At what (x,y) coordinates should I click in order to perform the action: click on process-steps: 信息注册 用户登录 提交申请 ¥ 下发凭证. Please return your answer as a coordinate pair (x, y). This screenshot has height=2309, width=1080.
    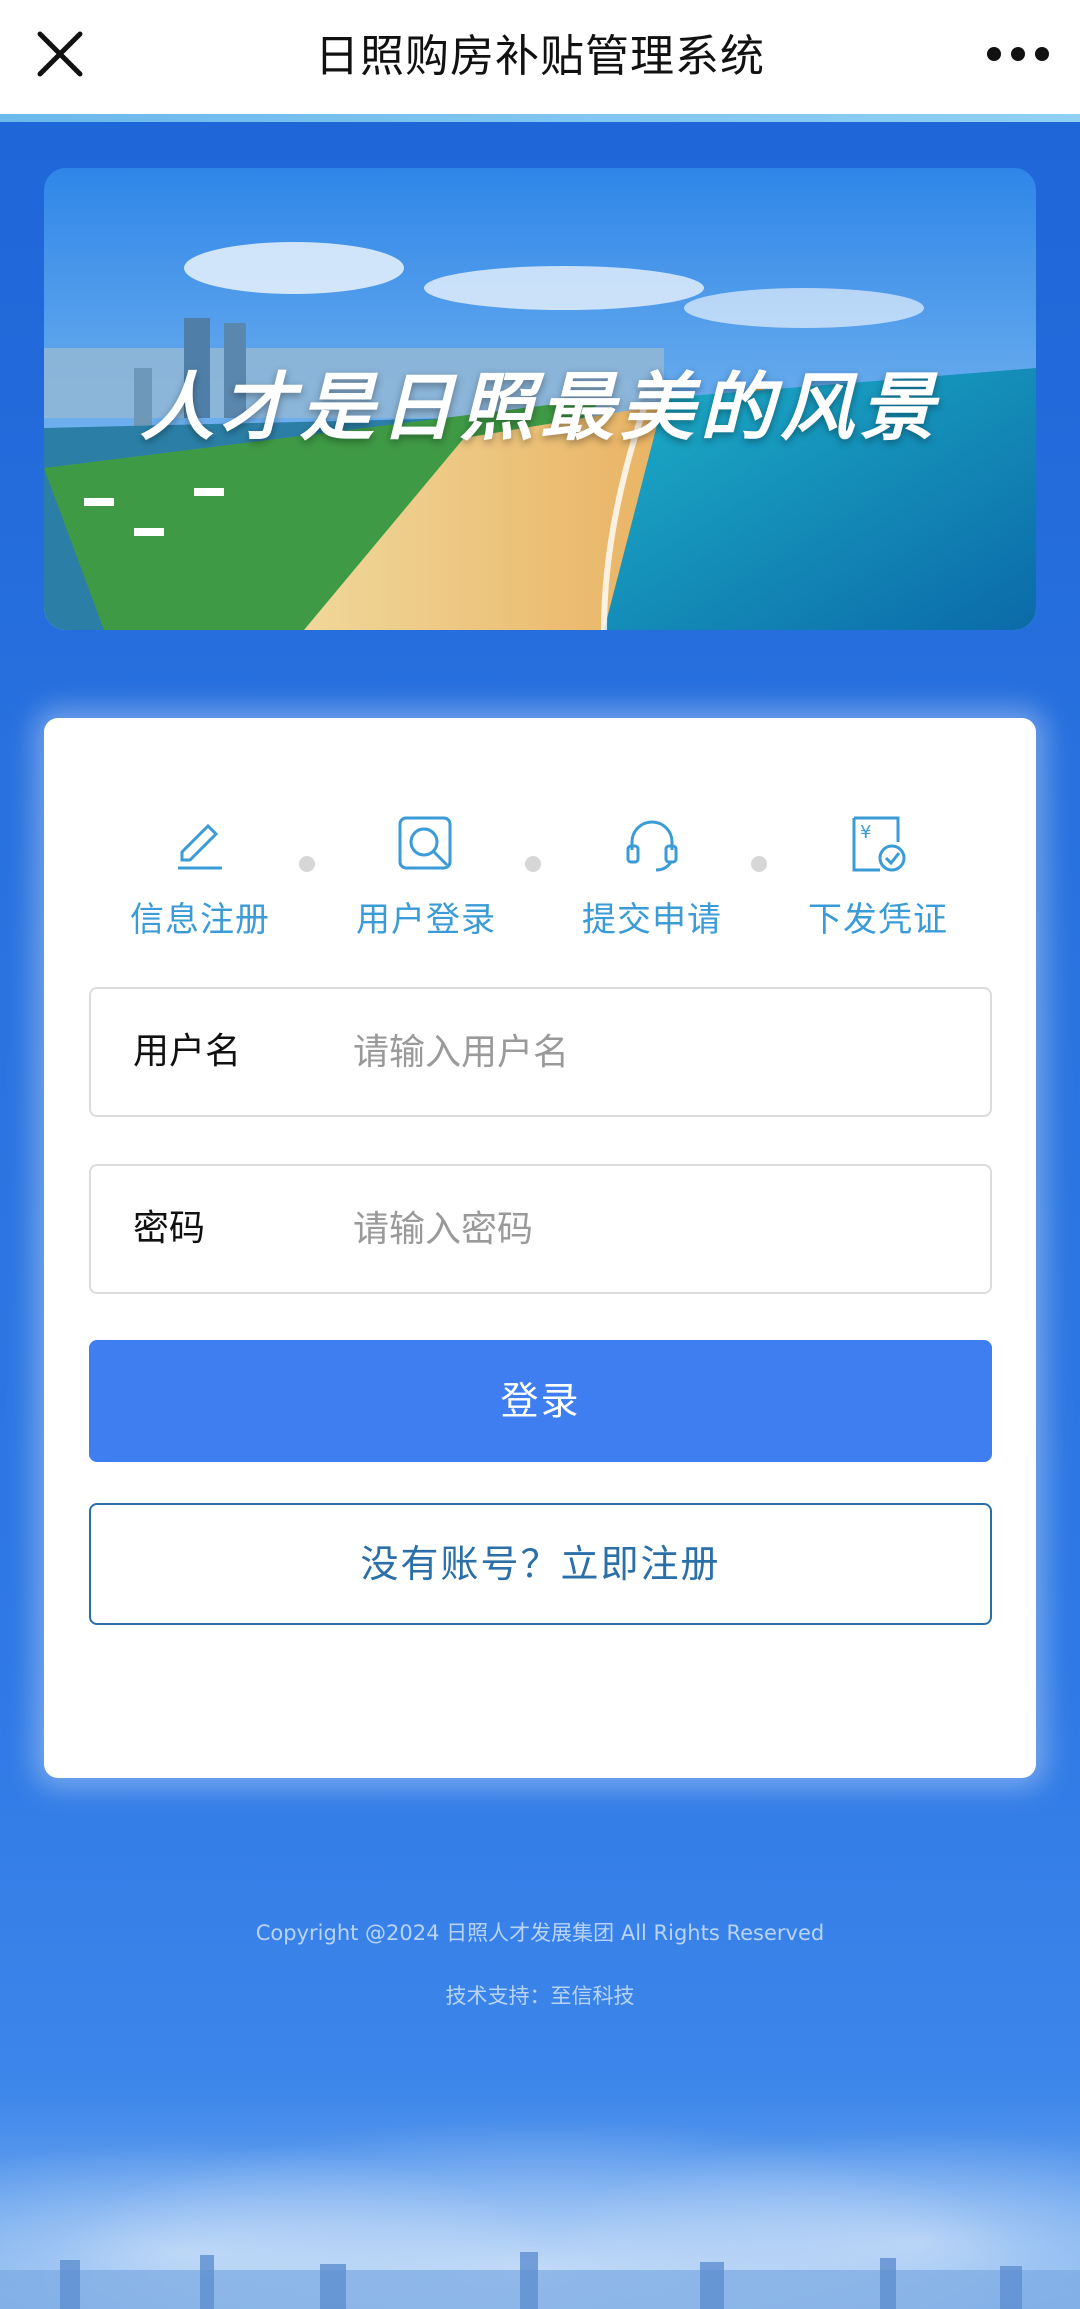
    Looking at the image, I should click on (540, 887).